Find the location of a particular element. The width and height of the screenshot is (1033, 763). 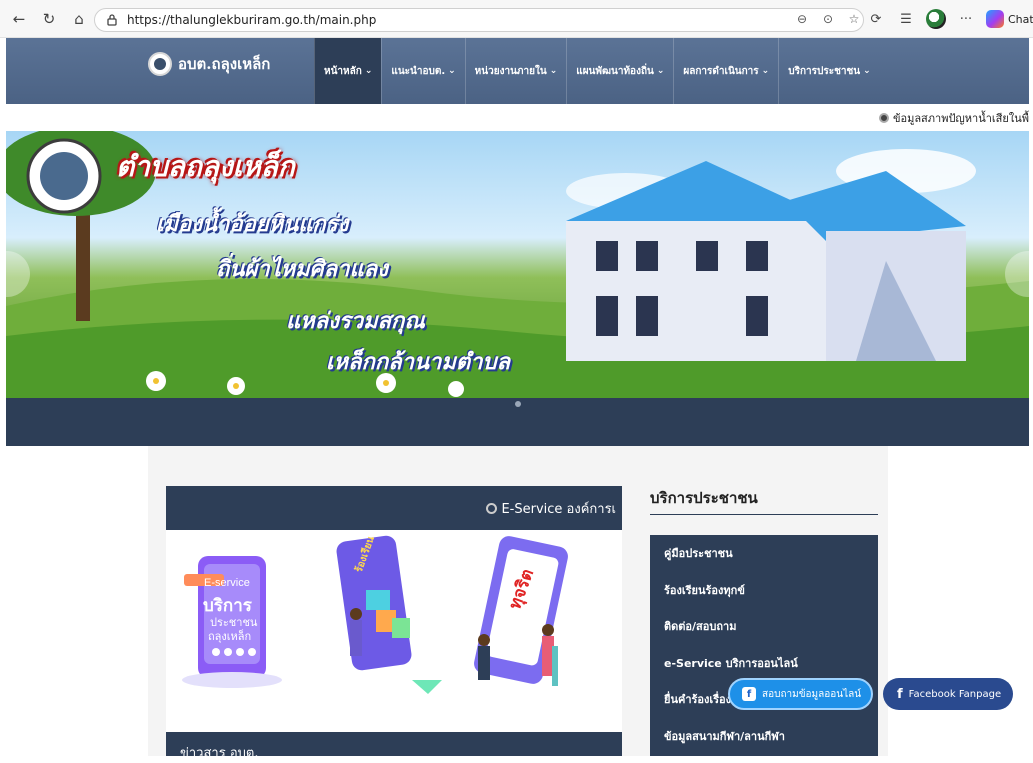

profile-avatar is located at coordinates (936, 19).